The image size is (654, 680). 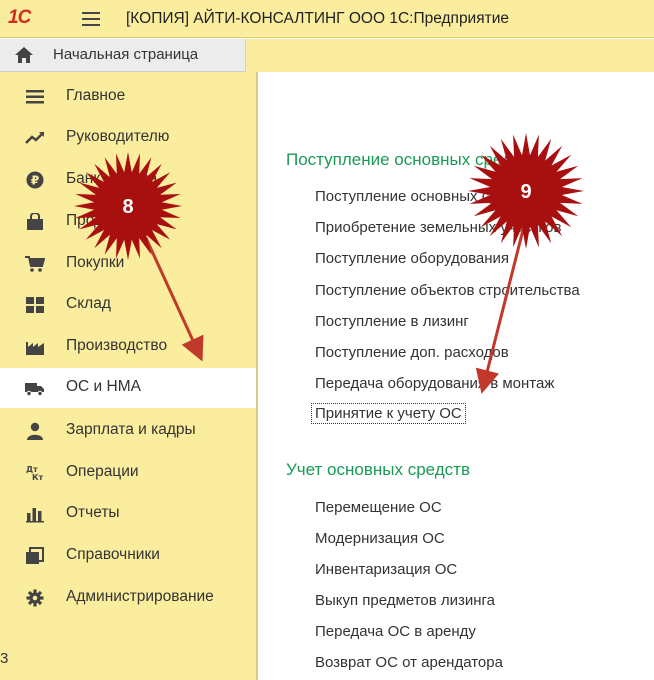 I want to click on link-construction-receipt: Поступление объектов строительства, so click(x=447, y=290).